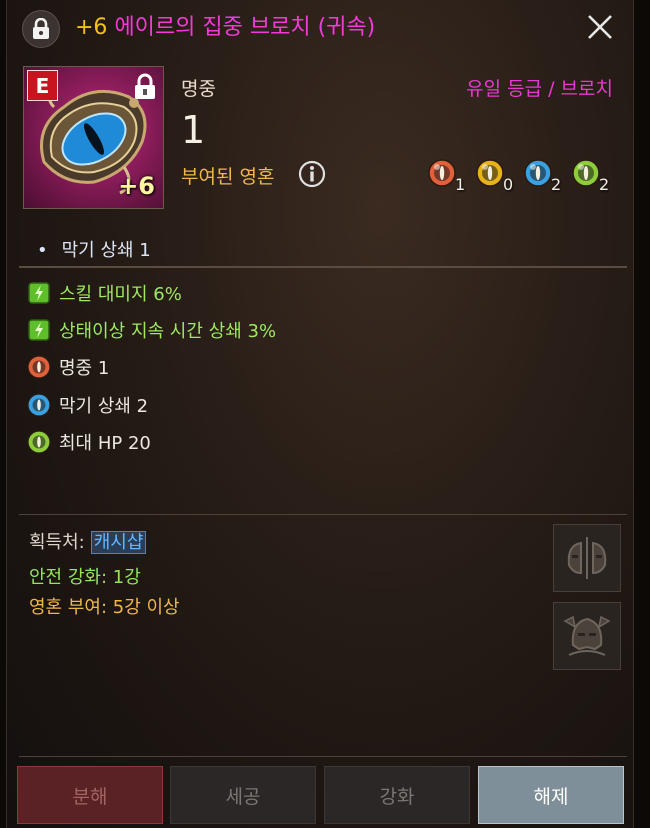  What do you see at coordinates (88, 541) in the screenshot?
I see `acquisition-line: 획득처: 캐시샵` at bounding box center [88, 541].